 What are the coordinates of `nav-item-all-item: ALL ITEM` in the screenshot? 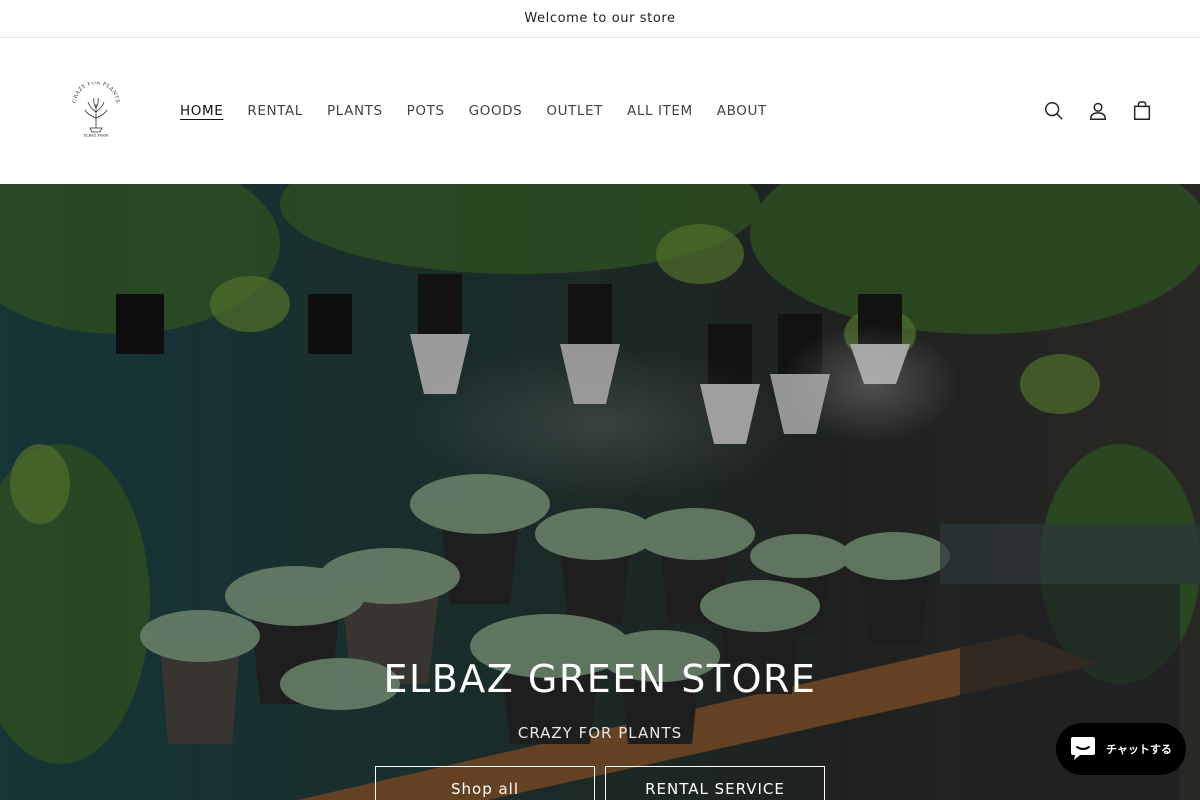 It's located at (660, 111).